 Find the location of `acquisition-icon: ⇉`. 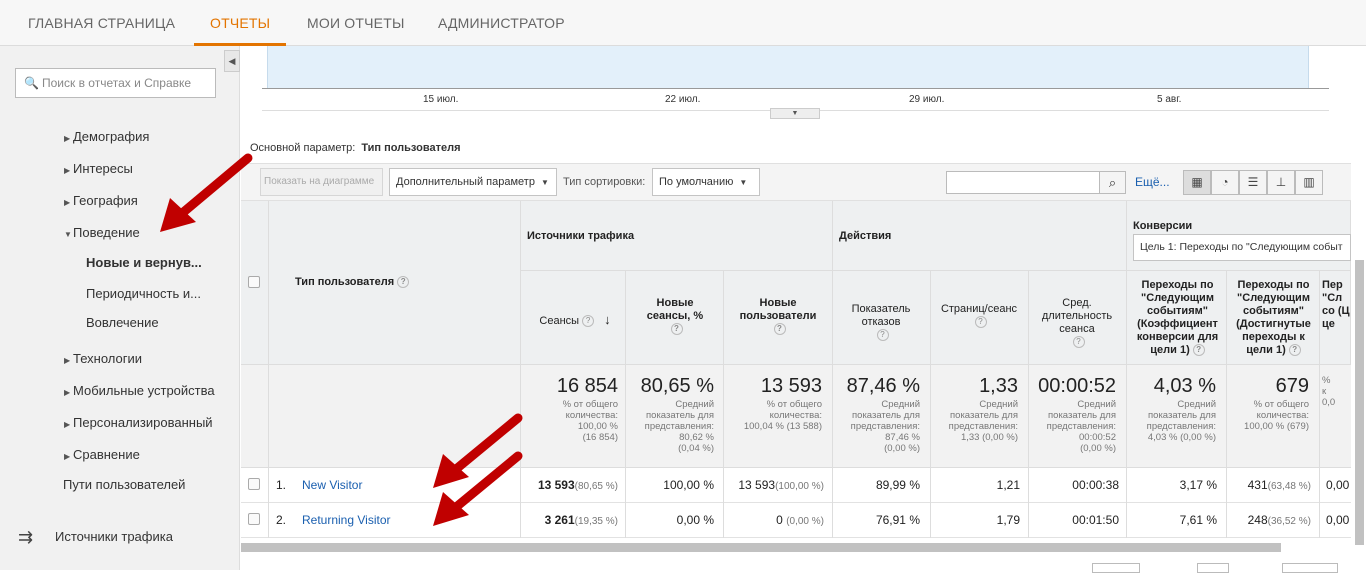

acquisition-icon: ⇉ is located at coordinates (26, 537).